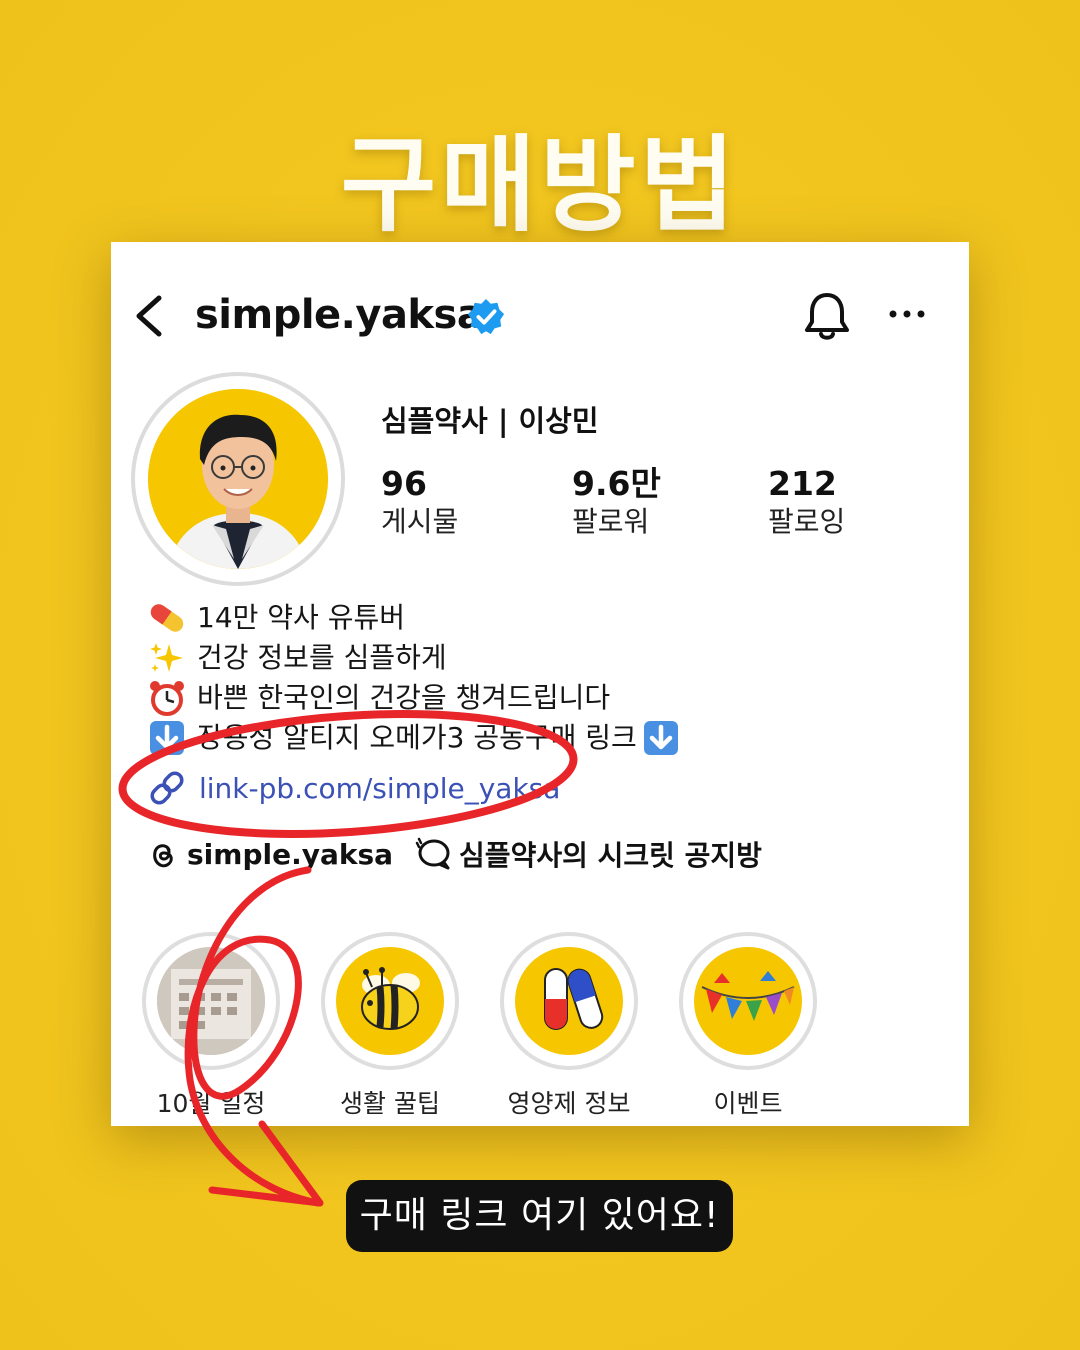  What do you see at coordinates (486, 316) in the screenshot?
I see `verified-badge-icon` at bounding box center [486, 316].